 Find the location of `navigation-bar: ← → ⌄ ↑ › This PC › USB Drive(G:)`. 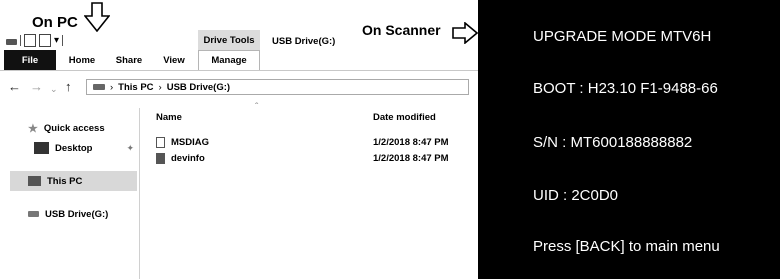

navigation-bar: ← → ⌄ ↑ › This PC › USB Drive(G:) is located at coordinates (239, 88).